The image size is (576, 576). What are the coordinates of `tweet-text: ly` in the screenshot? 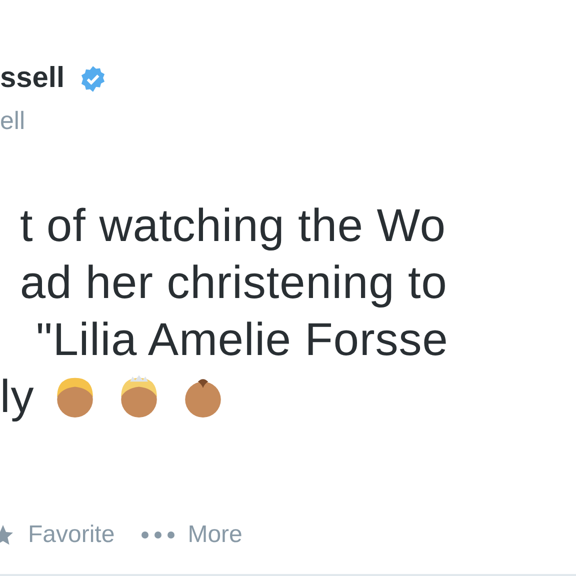 It's located at (17, 396).